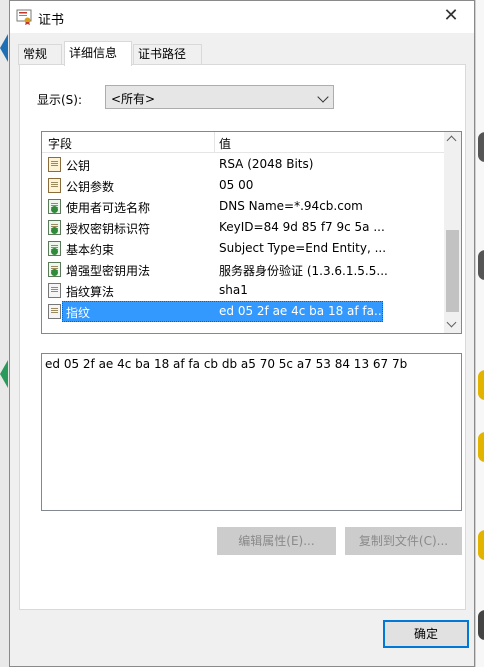 The image size is (484, 667). Describe the element at coordinates (60, 143) in the screenshot. I see `column-header-field: 字段` at that location.